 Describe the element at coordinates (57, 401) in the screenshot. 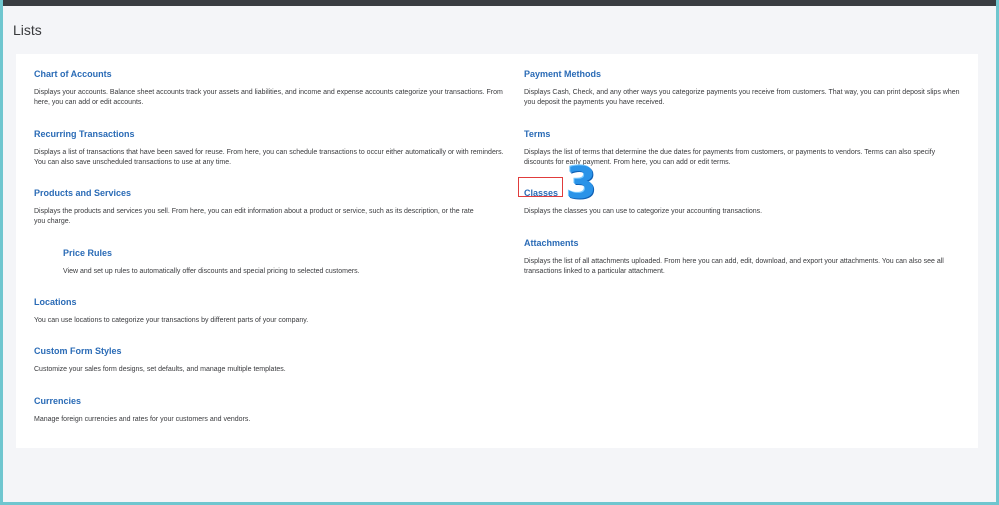

I see `currencies-link: Currencies` at that location.